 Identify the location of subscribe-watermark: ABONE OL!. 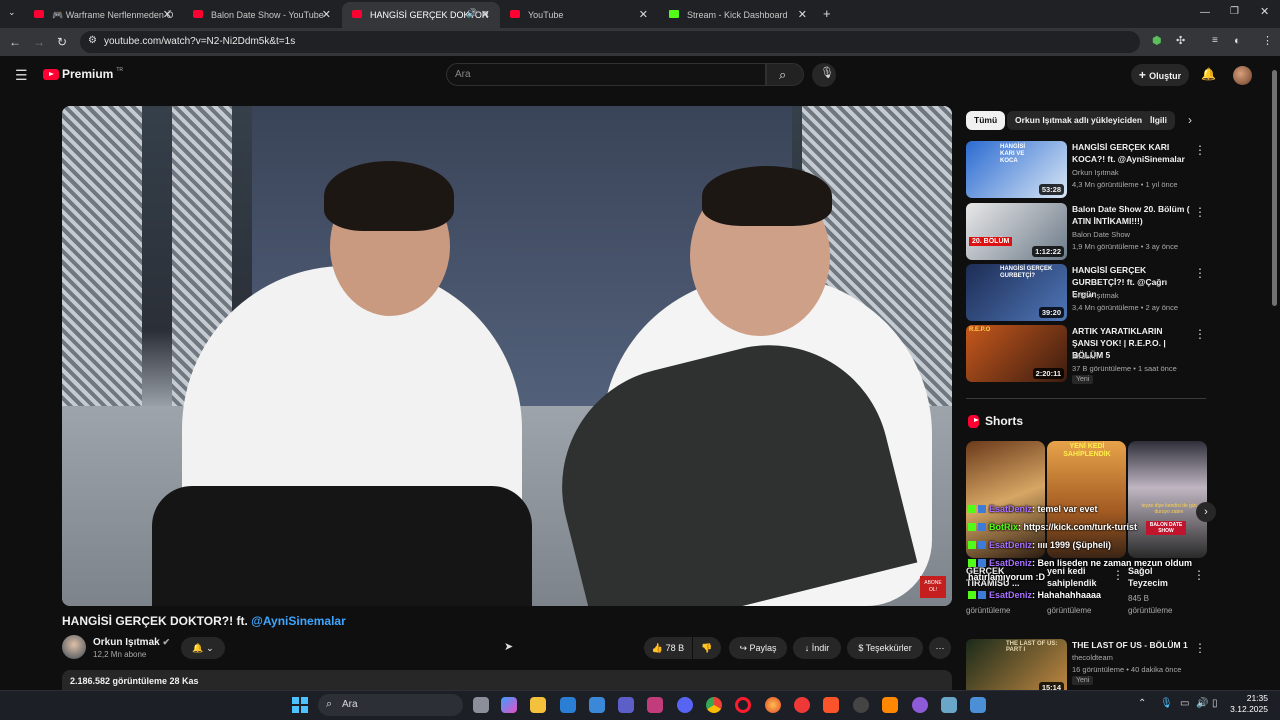
(933, 587).